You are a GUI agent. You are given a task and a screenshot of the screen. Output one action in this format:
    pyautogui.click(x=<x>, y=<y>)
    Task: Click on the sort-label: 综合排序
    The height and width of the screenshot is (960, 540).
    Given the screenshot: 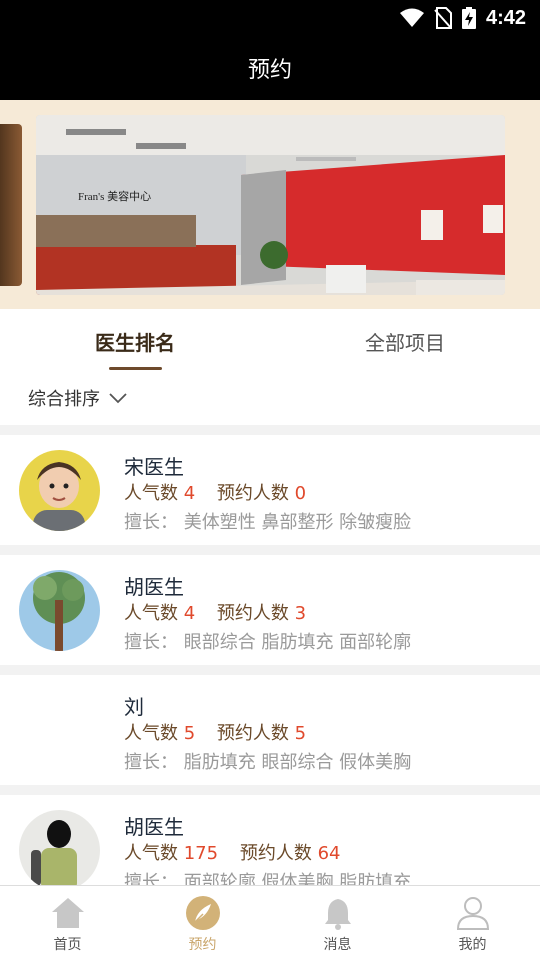 What is the action you would take?
    pyautogui.click(x=64, y=399)
    